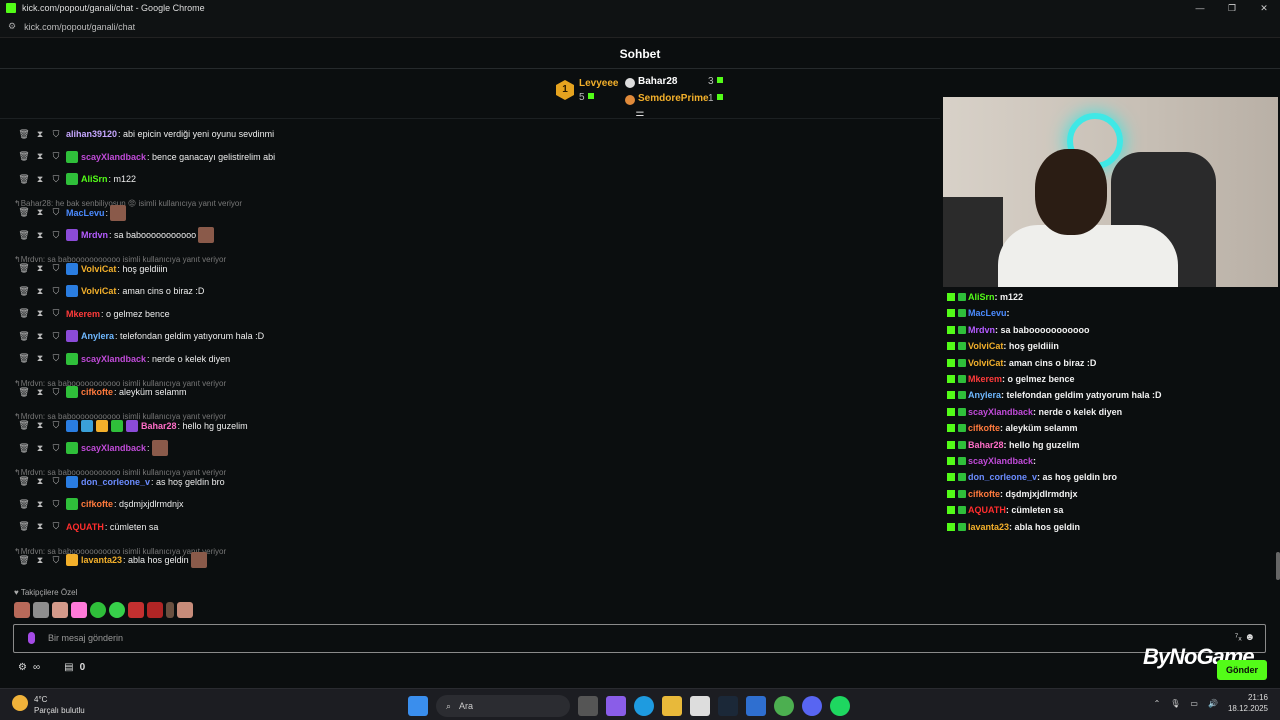 The height and width of the screenshot is (720, 1280). I want to click on volume-icon: 🔊, so click(1213, 703).